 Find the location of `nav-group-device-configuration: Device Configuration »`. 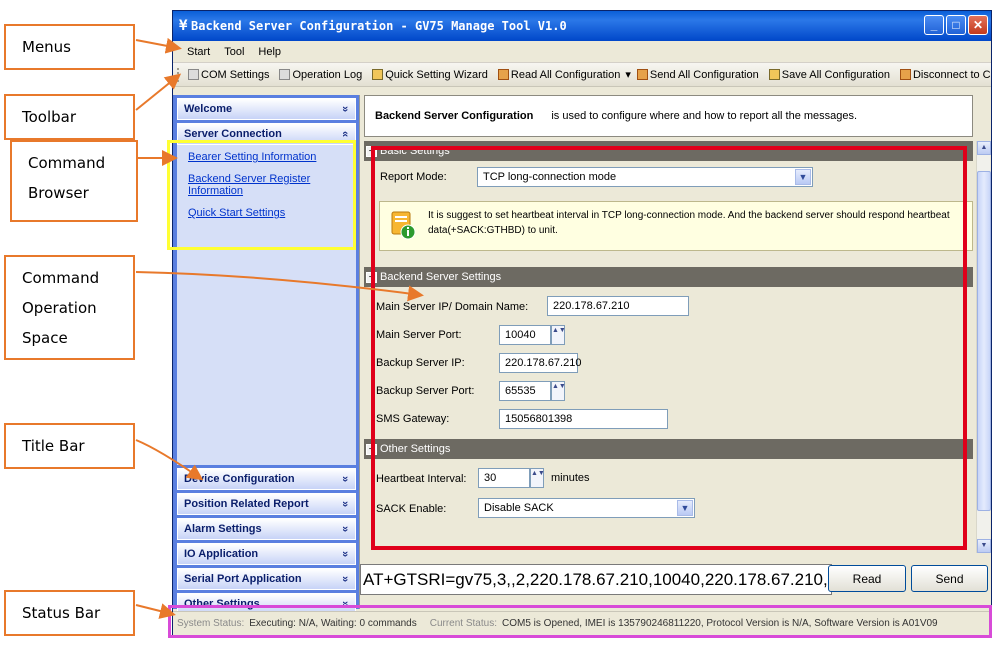

nav-group-device-configuration: Device Configuration » is located at coordinates (266, 479).